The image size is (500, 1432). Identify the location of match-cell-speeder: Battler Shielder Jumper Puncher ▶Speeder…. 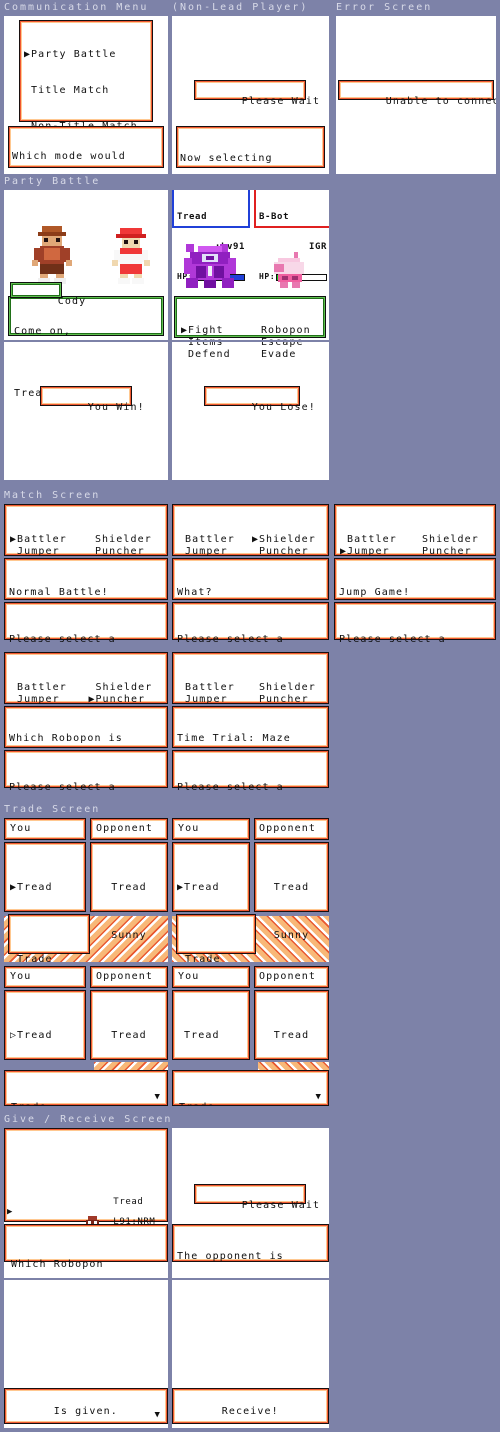
(250, 722).